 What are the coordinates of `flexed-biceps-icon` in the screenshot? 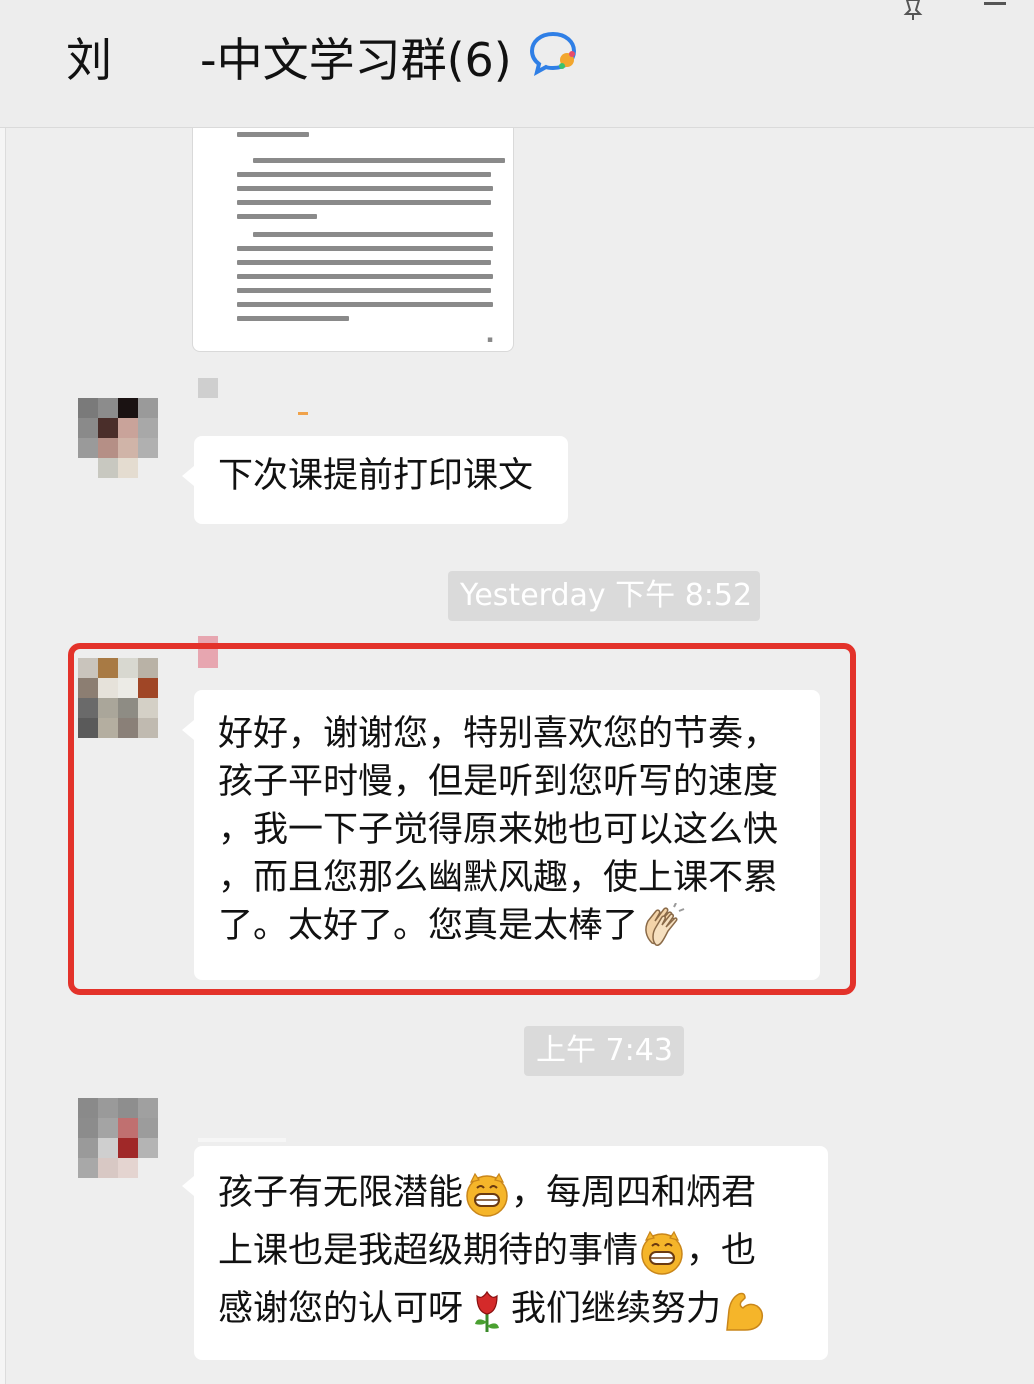 It's located at (745, 1310).